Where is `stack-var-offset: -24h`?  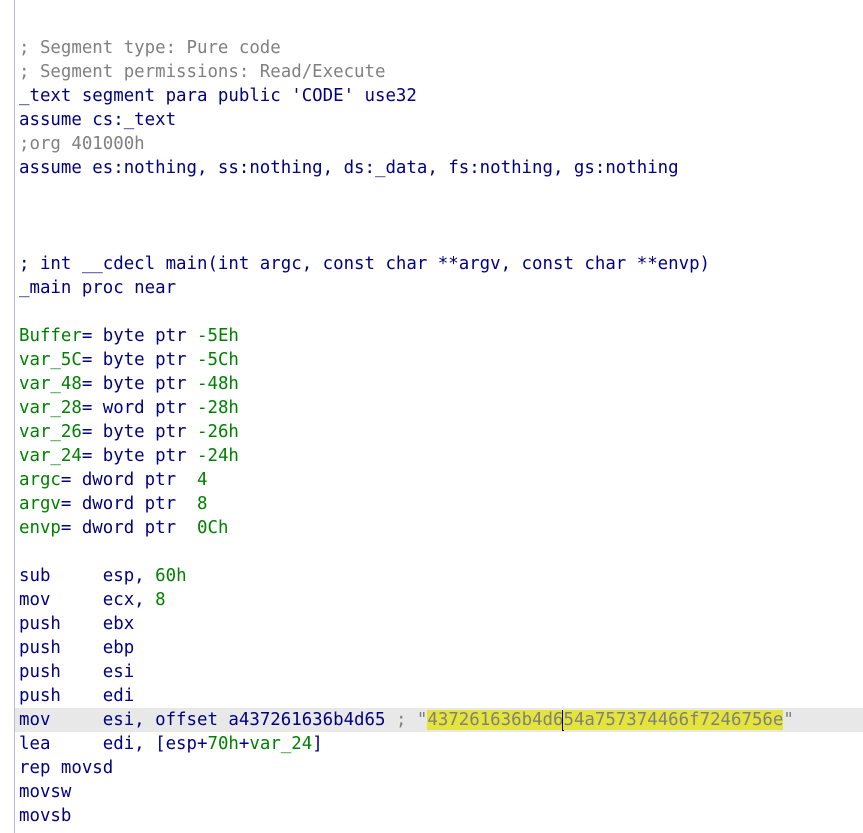 stack-var-offset: -24h is located at coordinates (218, 456).